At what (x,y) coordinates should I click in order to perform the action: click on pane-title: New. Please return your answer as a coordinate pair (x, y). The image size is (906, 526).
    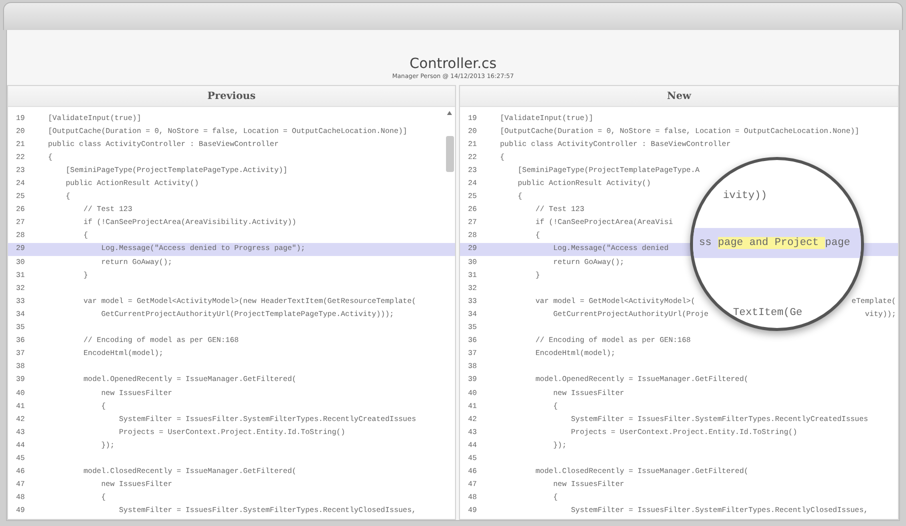
    Looking at the image, I should click on (679, 96).